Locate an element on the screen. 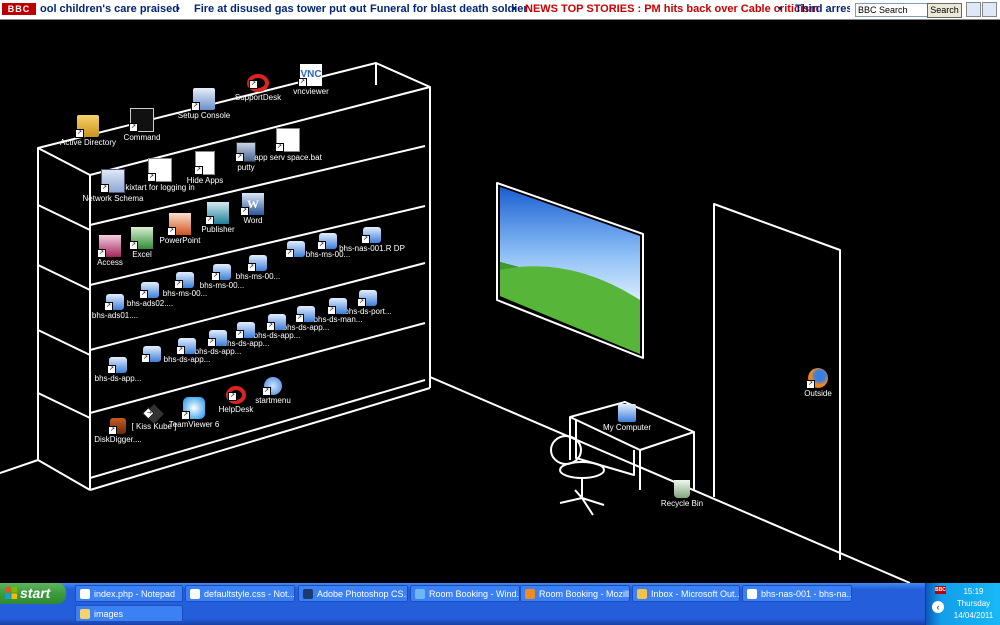 This screenshot has width=1000, height=625. firefox-icon is located at coordinates (530, 594).